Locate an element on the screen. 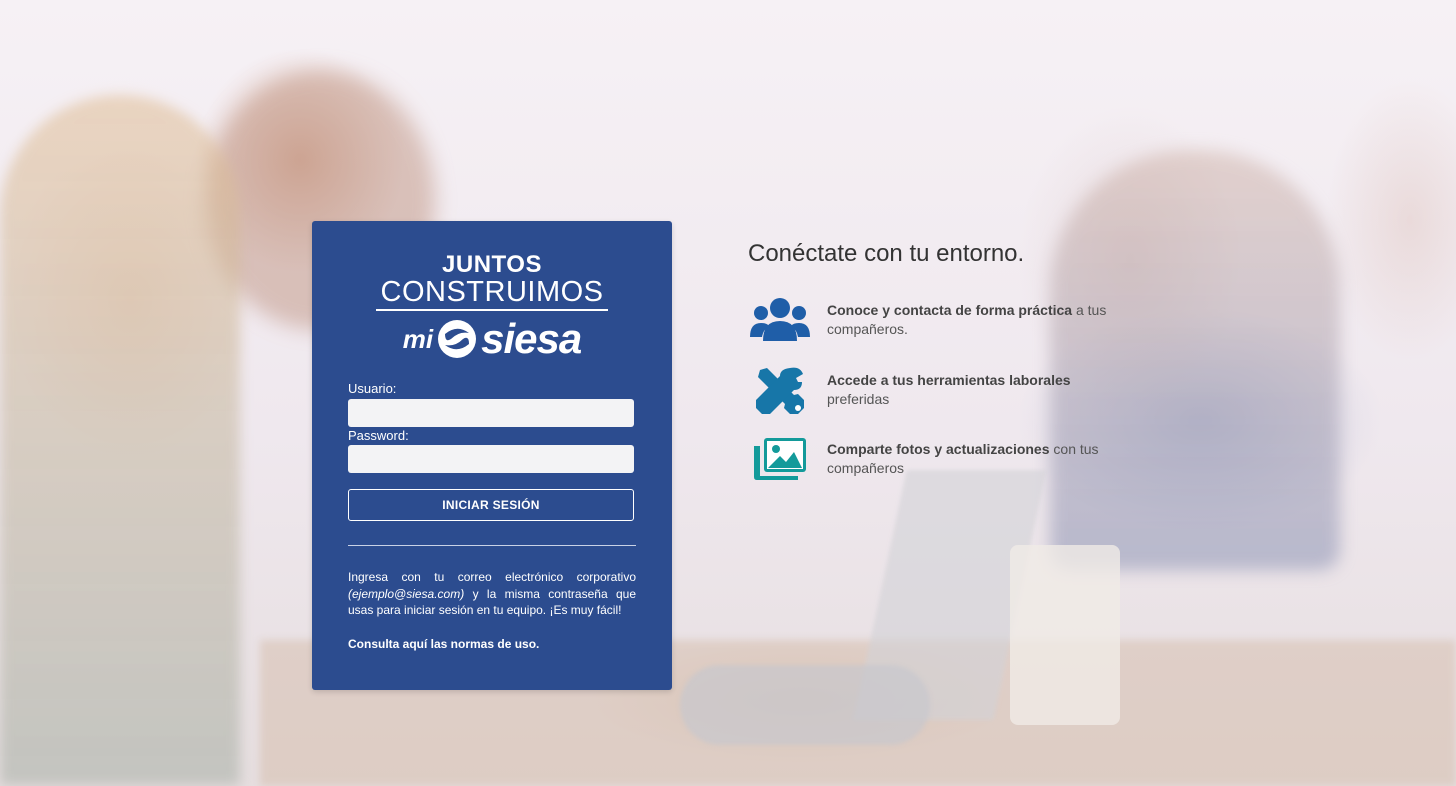  juntos-construimos-logo: JUNTOS CONSTRUIMOS mi siesa is located at coordinates (492, 307).